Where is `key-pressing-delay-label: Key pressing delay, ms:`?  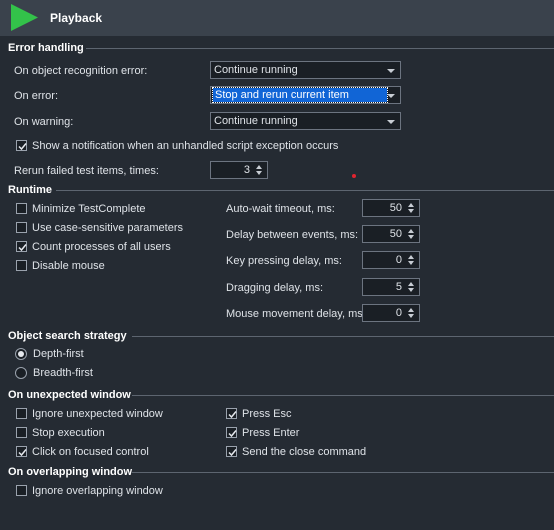 key-pressing-delay-label: Key pressing delay, ms: is located at coordinates (284, 261).